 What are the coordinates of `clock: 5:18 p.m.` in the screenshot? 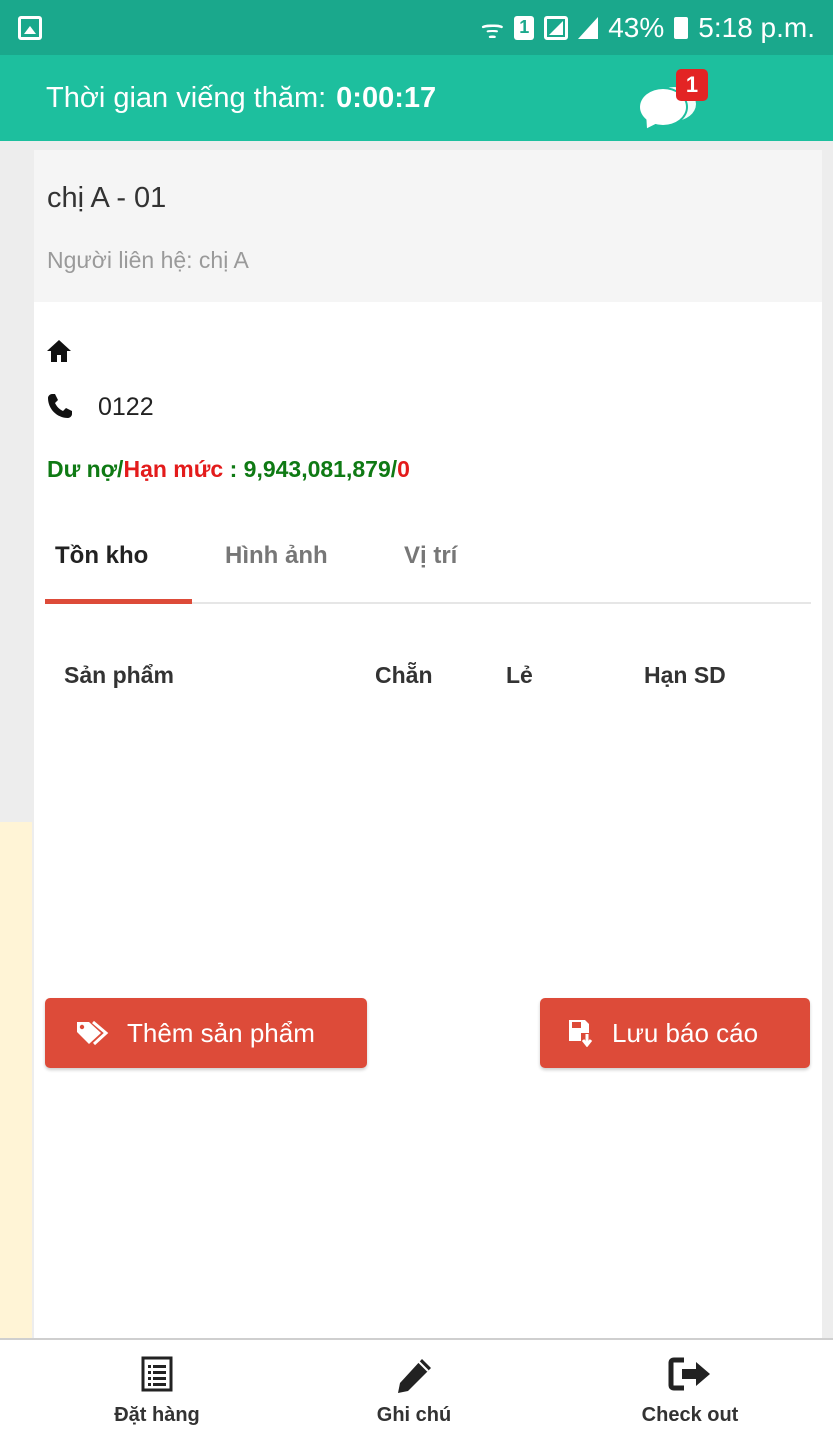 It's located at (756, 27).